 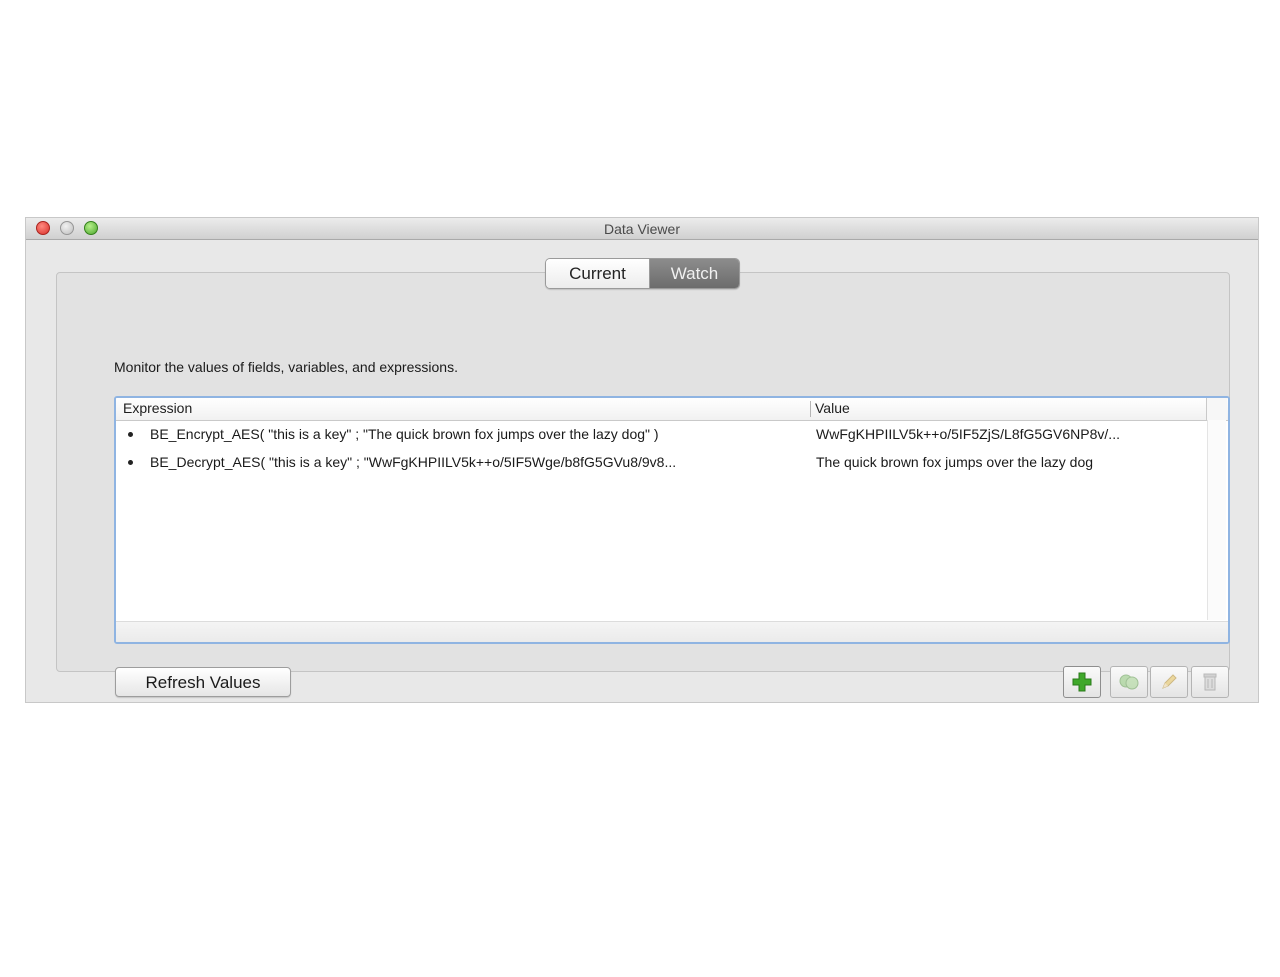 What do you see at coordinates (1216, 409) in the screenshot?
I see `header-corner` at bounding box center [1216, 409].